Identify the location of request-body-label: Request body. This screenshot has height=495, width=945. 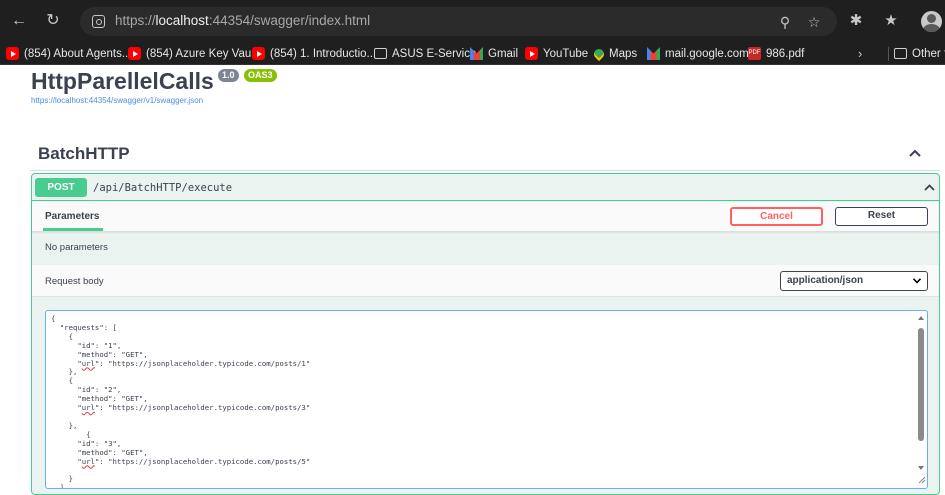
(74, 281).